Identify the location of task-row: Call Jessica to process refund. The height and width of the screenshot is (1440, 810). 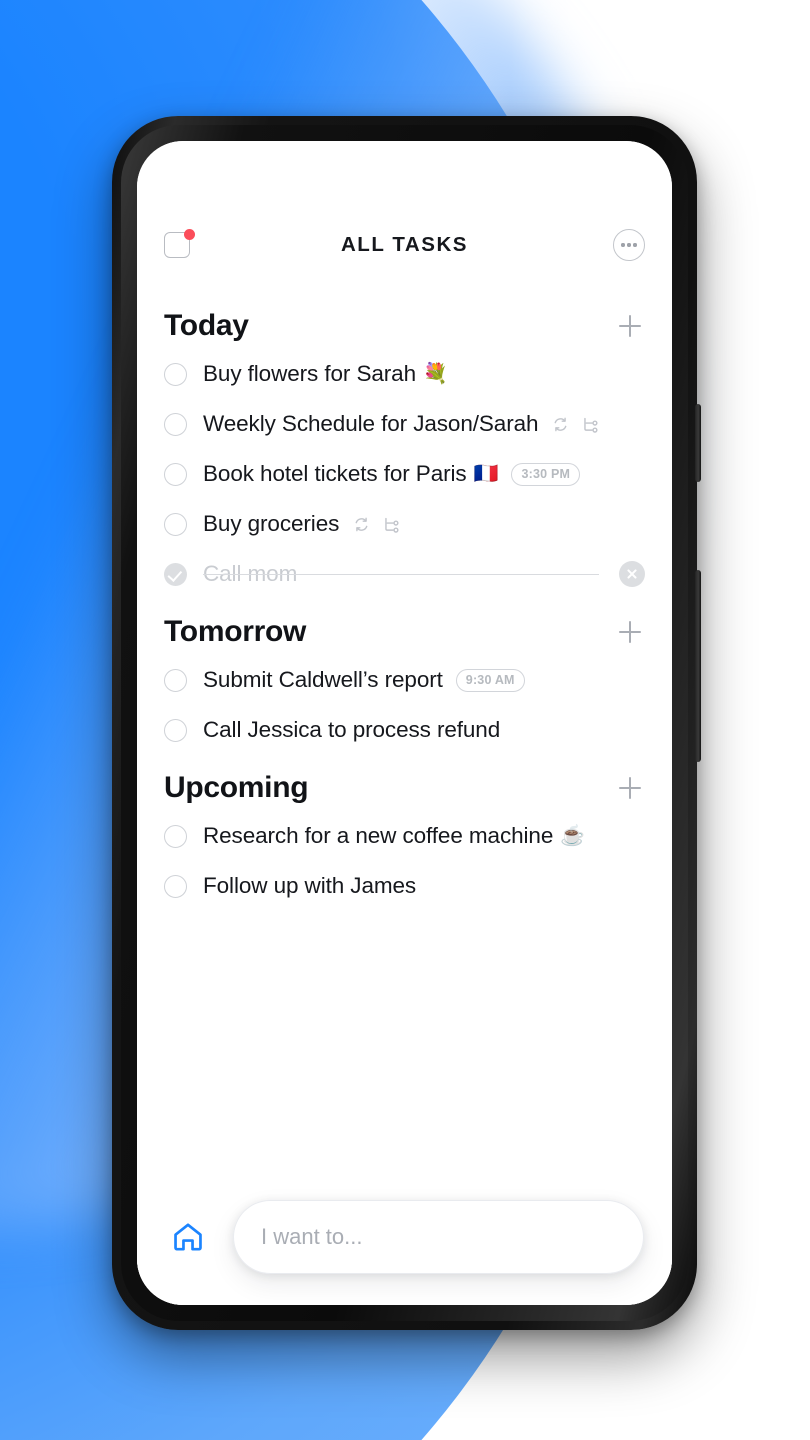
(404, 730).